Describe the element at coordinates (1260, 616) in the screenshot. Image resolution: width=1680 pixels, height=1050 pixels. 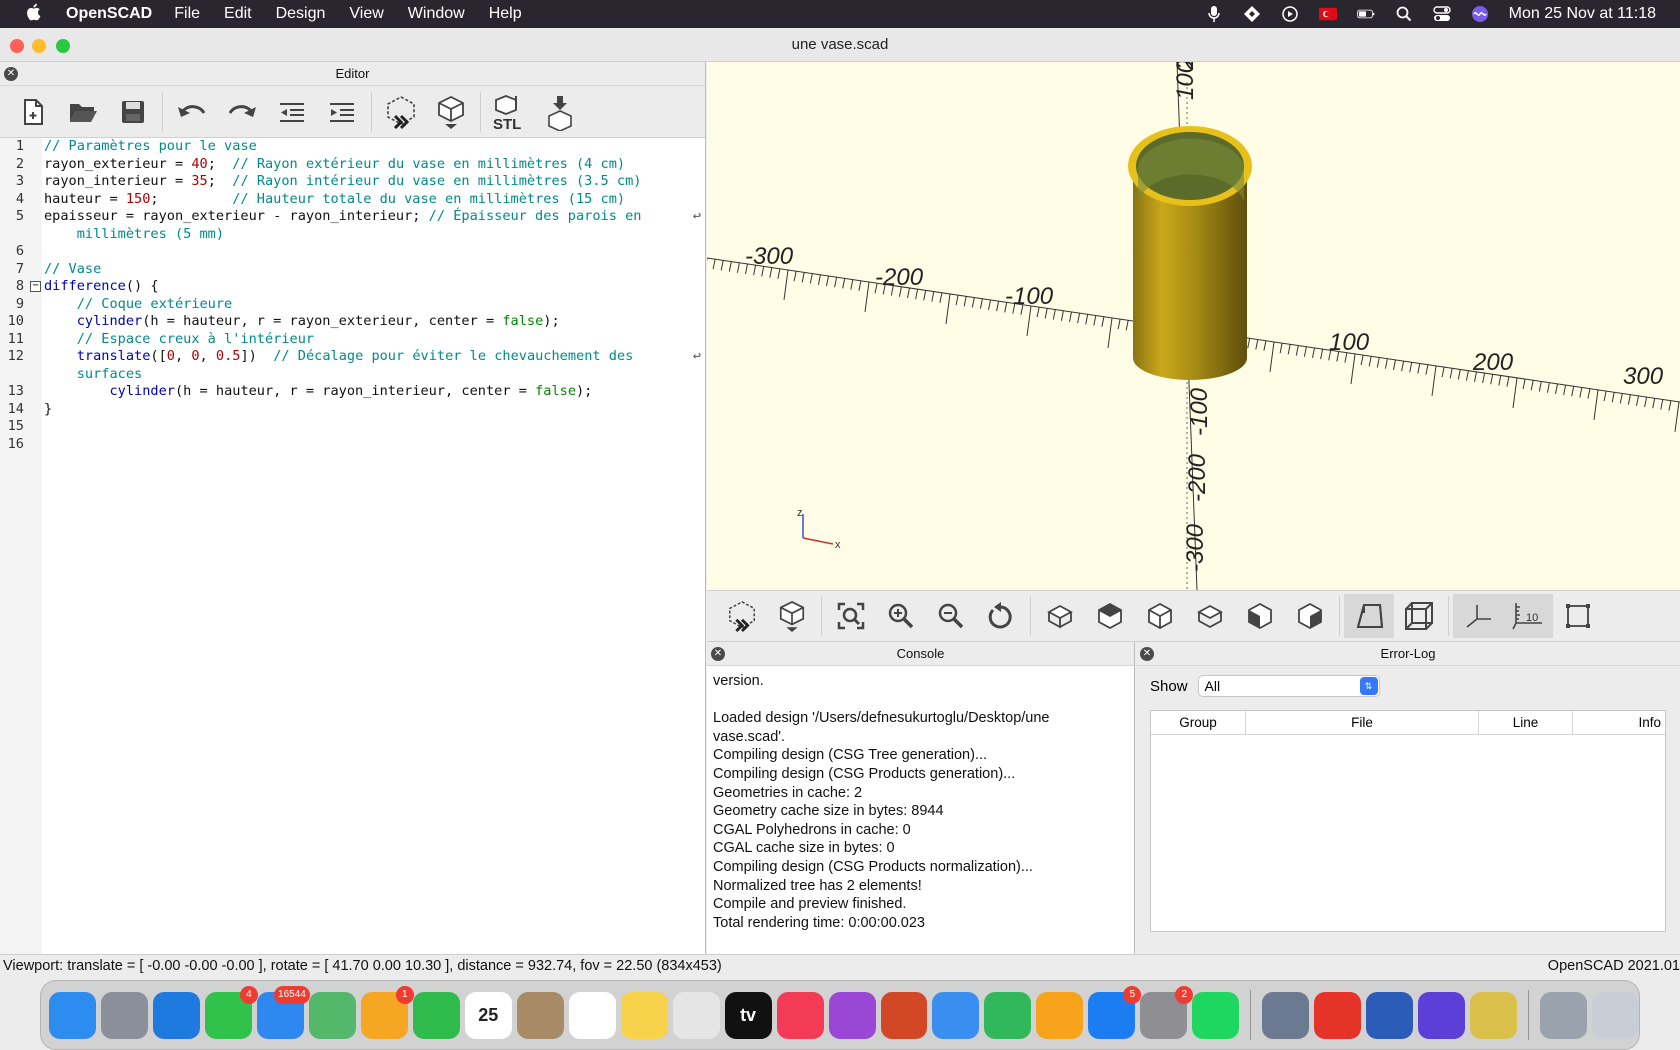
I see `view-front-icon` at that location.